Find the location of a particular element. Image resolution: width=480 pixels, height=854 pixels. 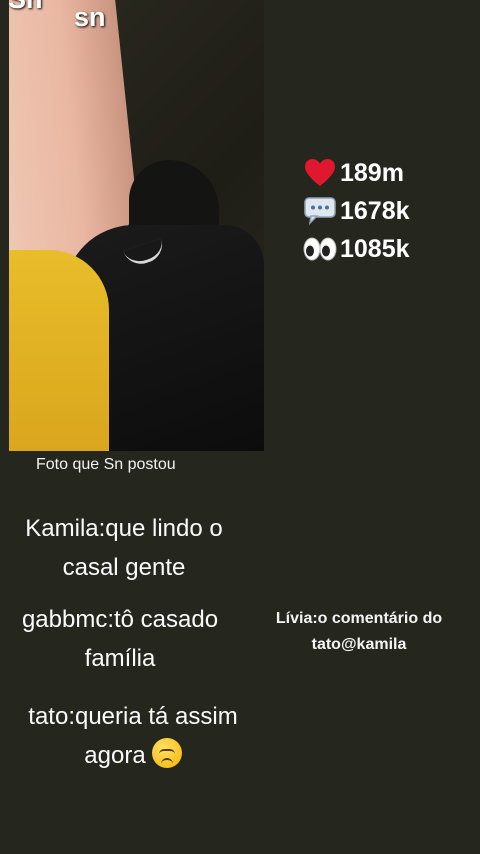

photo-shirt-region is located at coordinates (59, 350).